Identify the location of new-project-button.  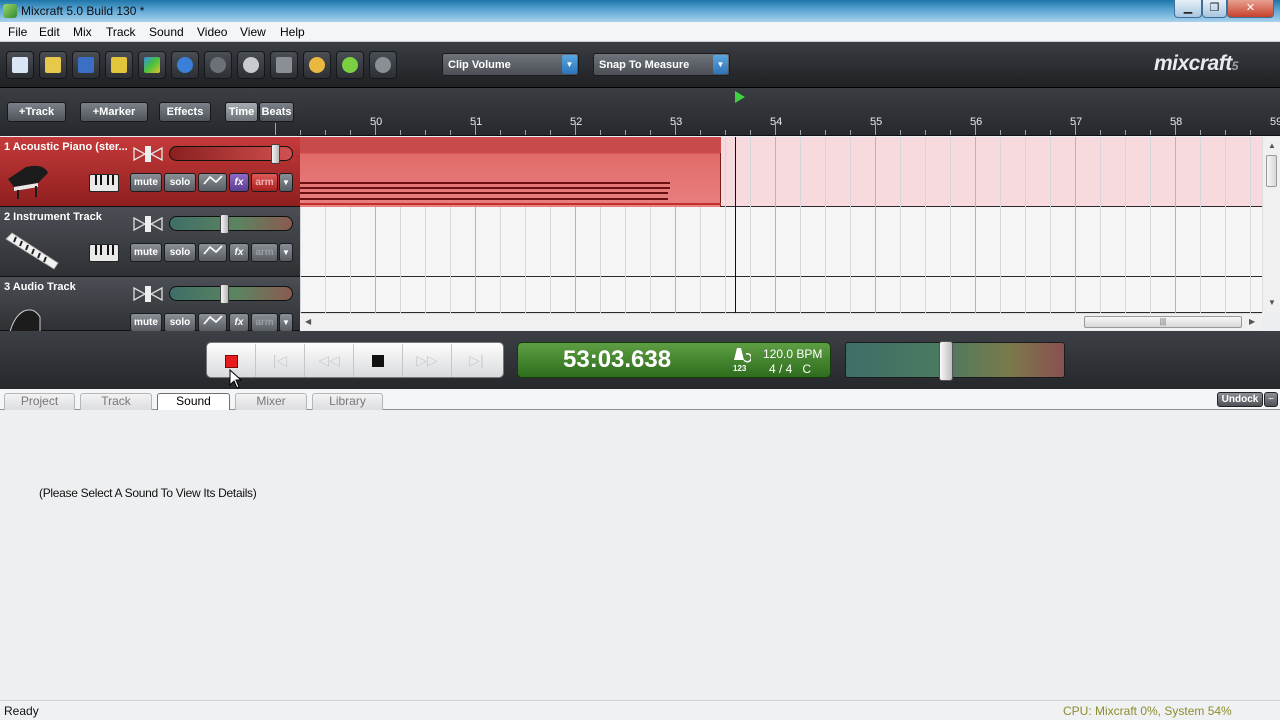
(20, 65).